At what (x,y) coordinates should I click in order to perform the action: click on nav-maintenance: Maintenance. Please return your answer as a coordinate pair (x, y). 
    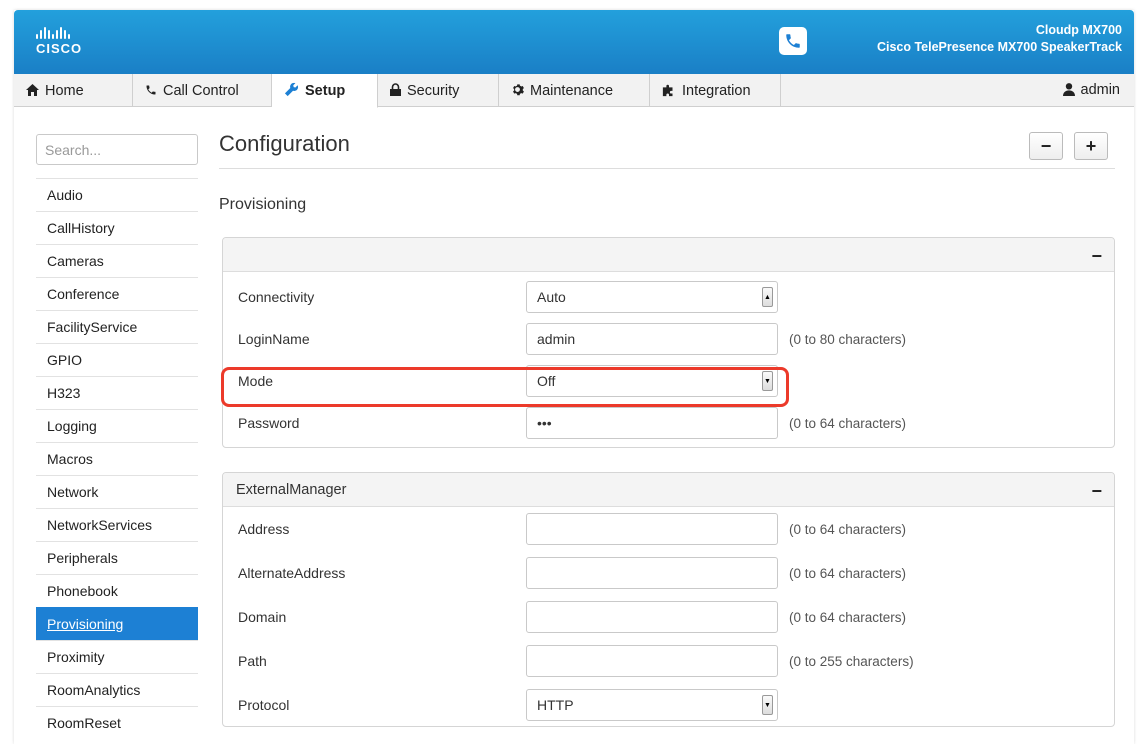
    Looking at the image, I should click on (574, 90).